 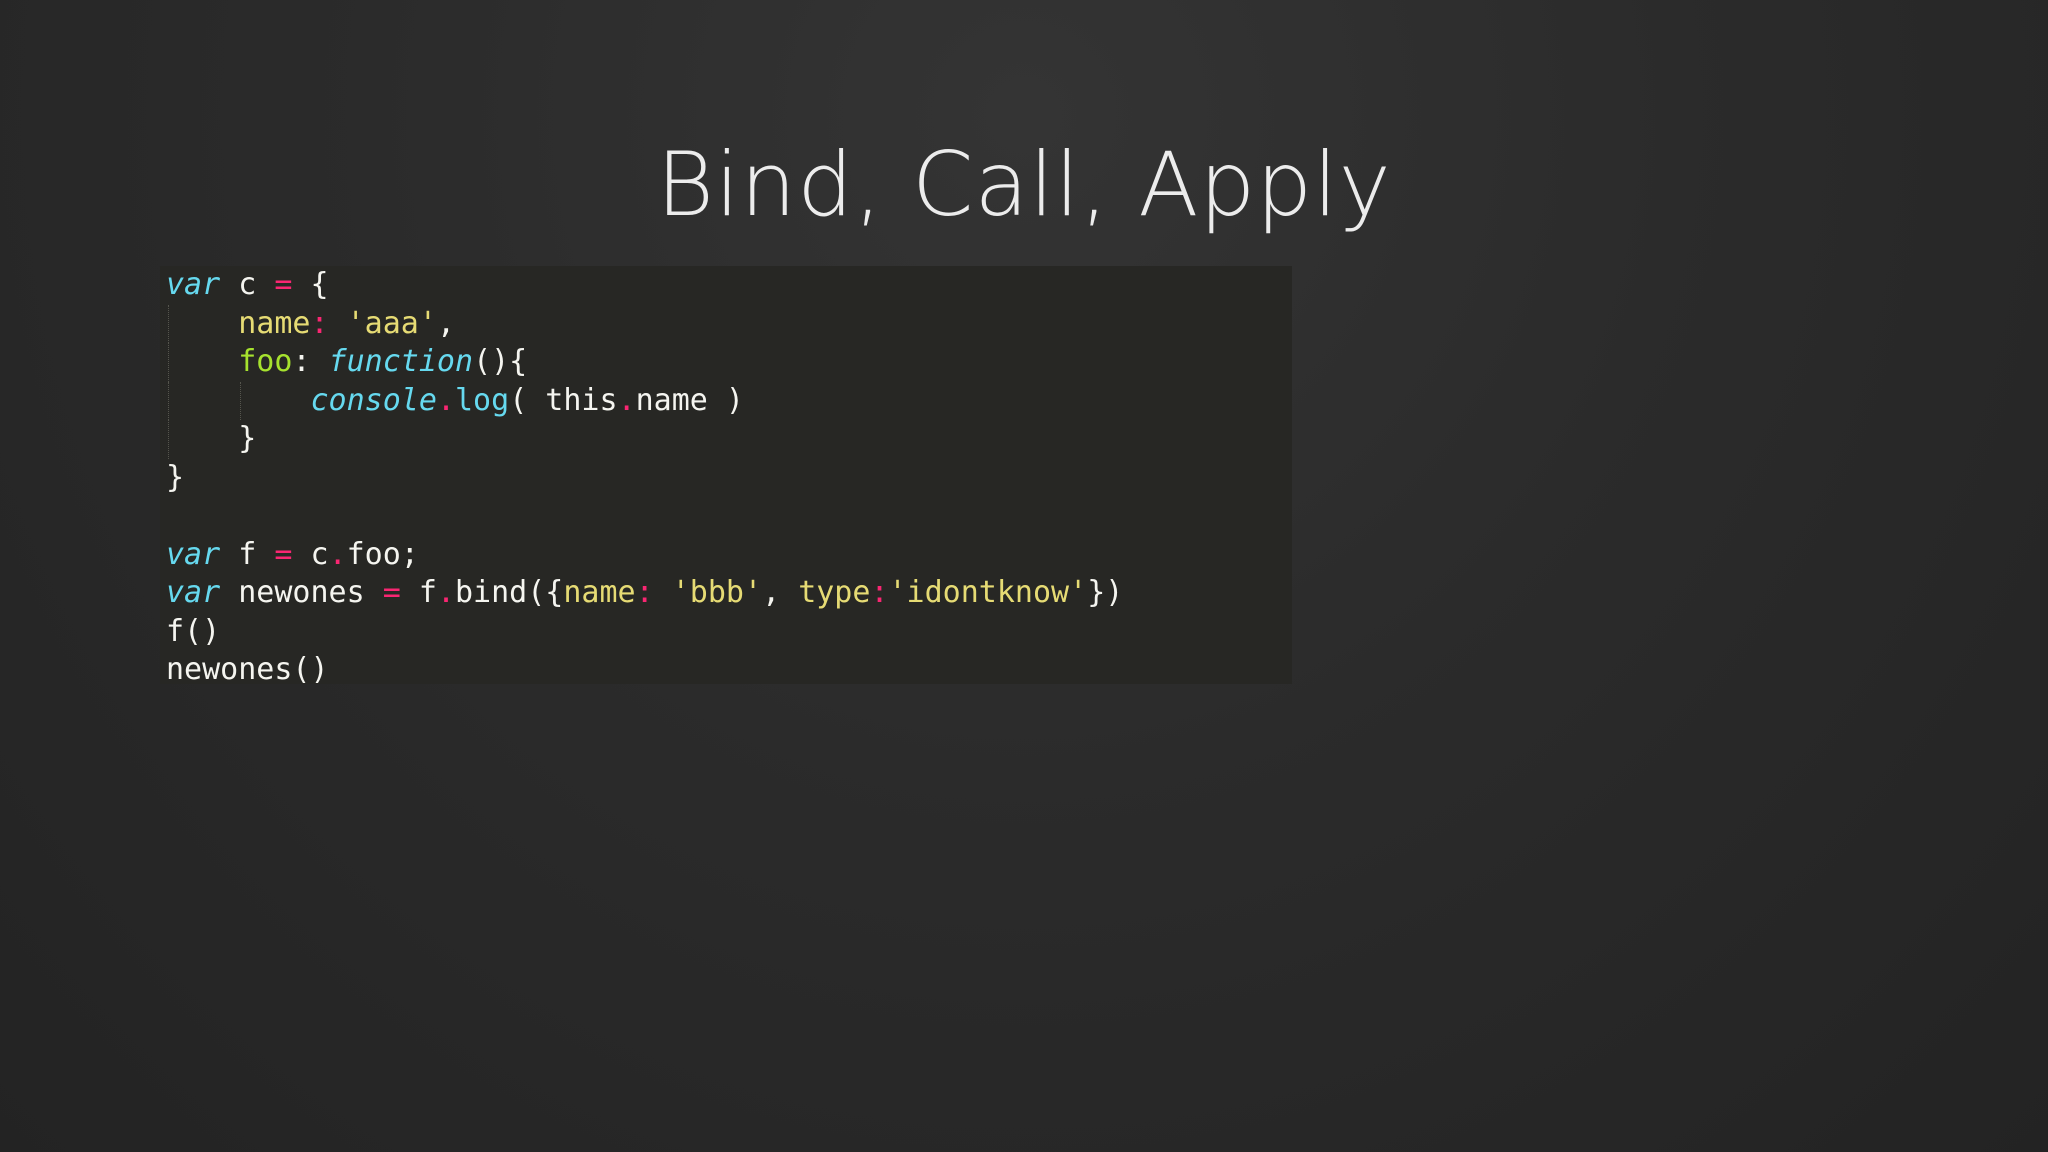 I want to click on code-token: bind({, so click(x=509, y=592).